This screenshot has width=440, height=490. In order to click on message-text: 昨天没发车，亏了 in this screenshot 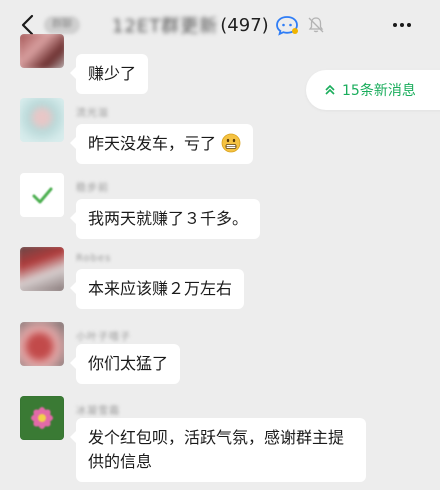, I will do `click(152, 143)`.